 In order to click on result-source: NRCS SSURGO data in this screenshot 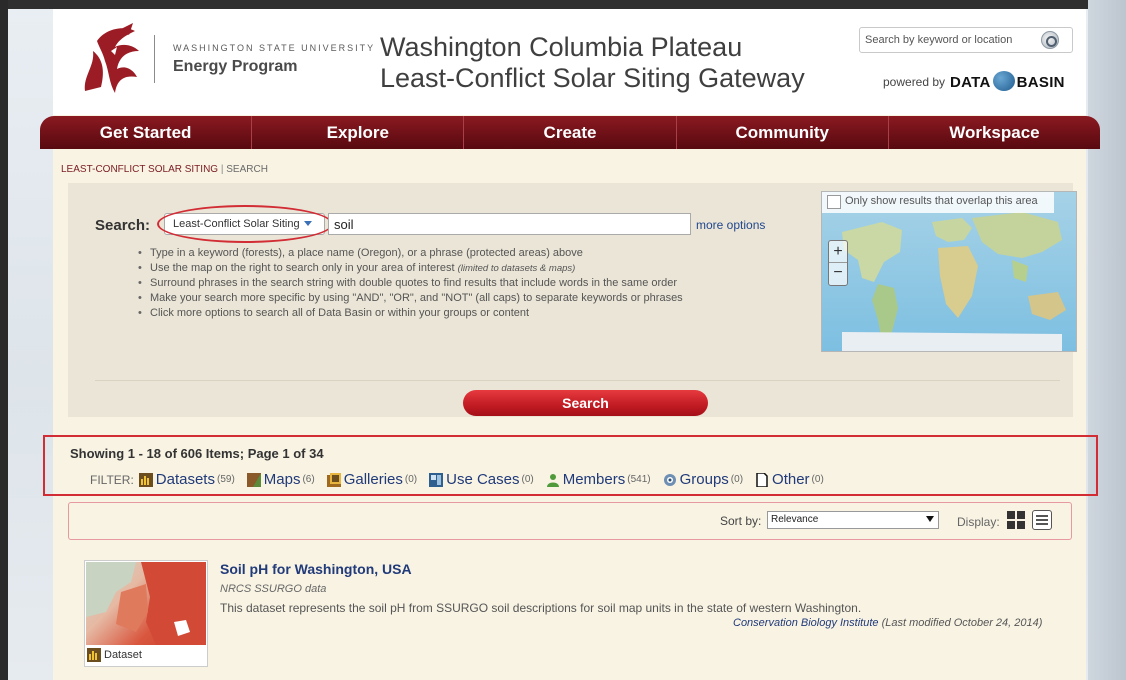, I will do `click(273, 589)`.